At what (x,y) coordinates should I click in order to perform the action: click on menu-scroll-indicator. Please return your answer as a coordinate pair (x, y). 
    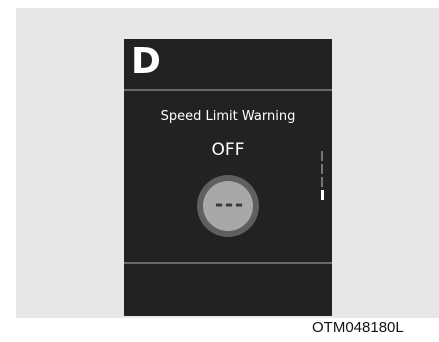
    Looking at the image, I should click on (323, 177).